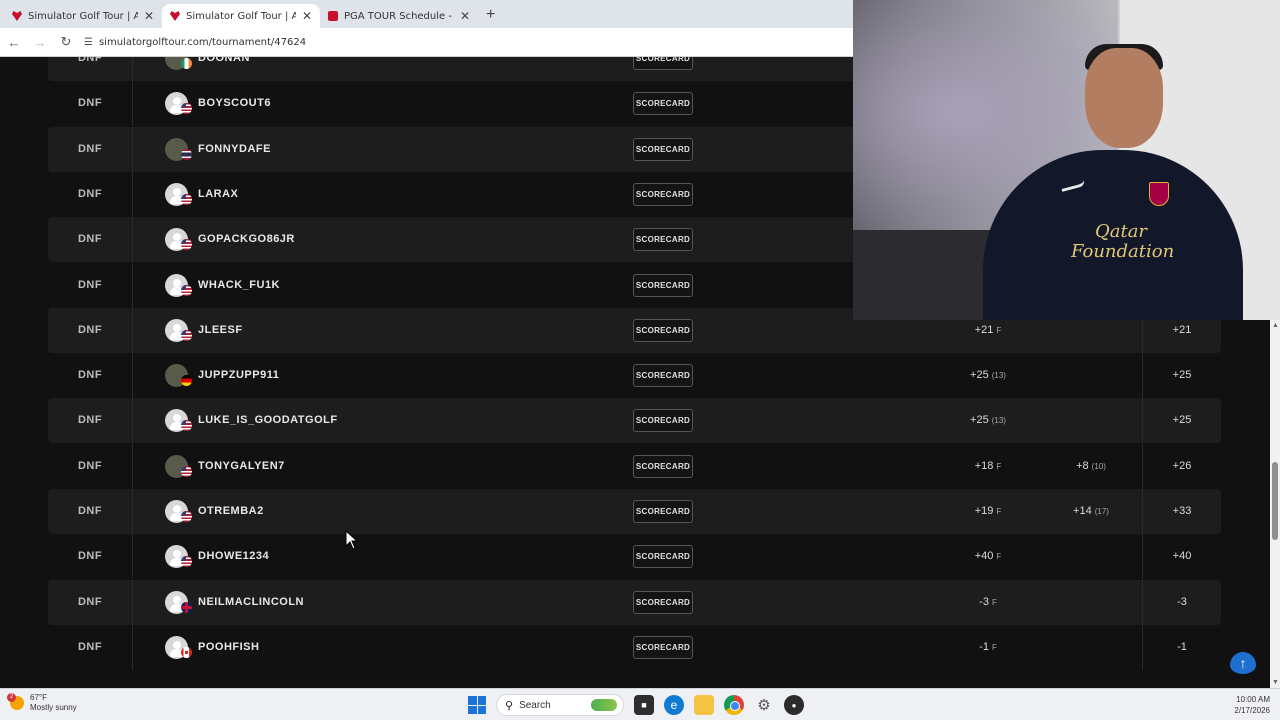 The height and width of the screenshot is (720, 1280). Describe the element at coordinates (984, 646) in the screenshot. I see `round1-value: -1` at that location.